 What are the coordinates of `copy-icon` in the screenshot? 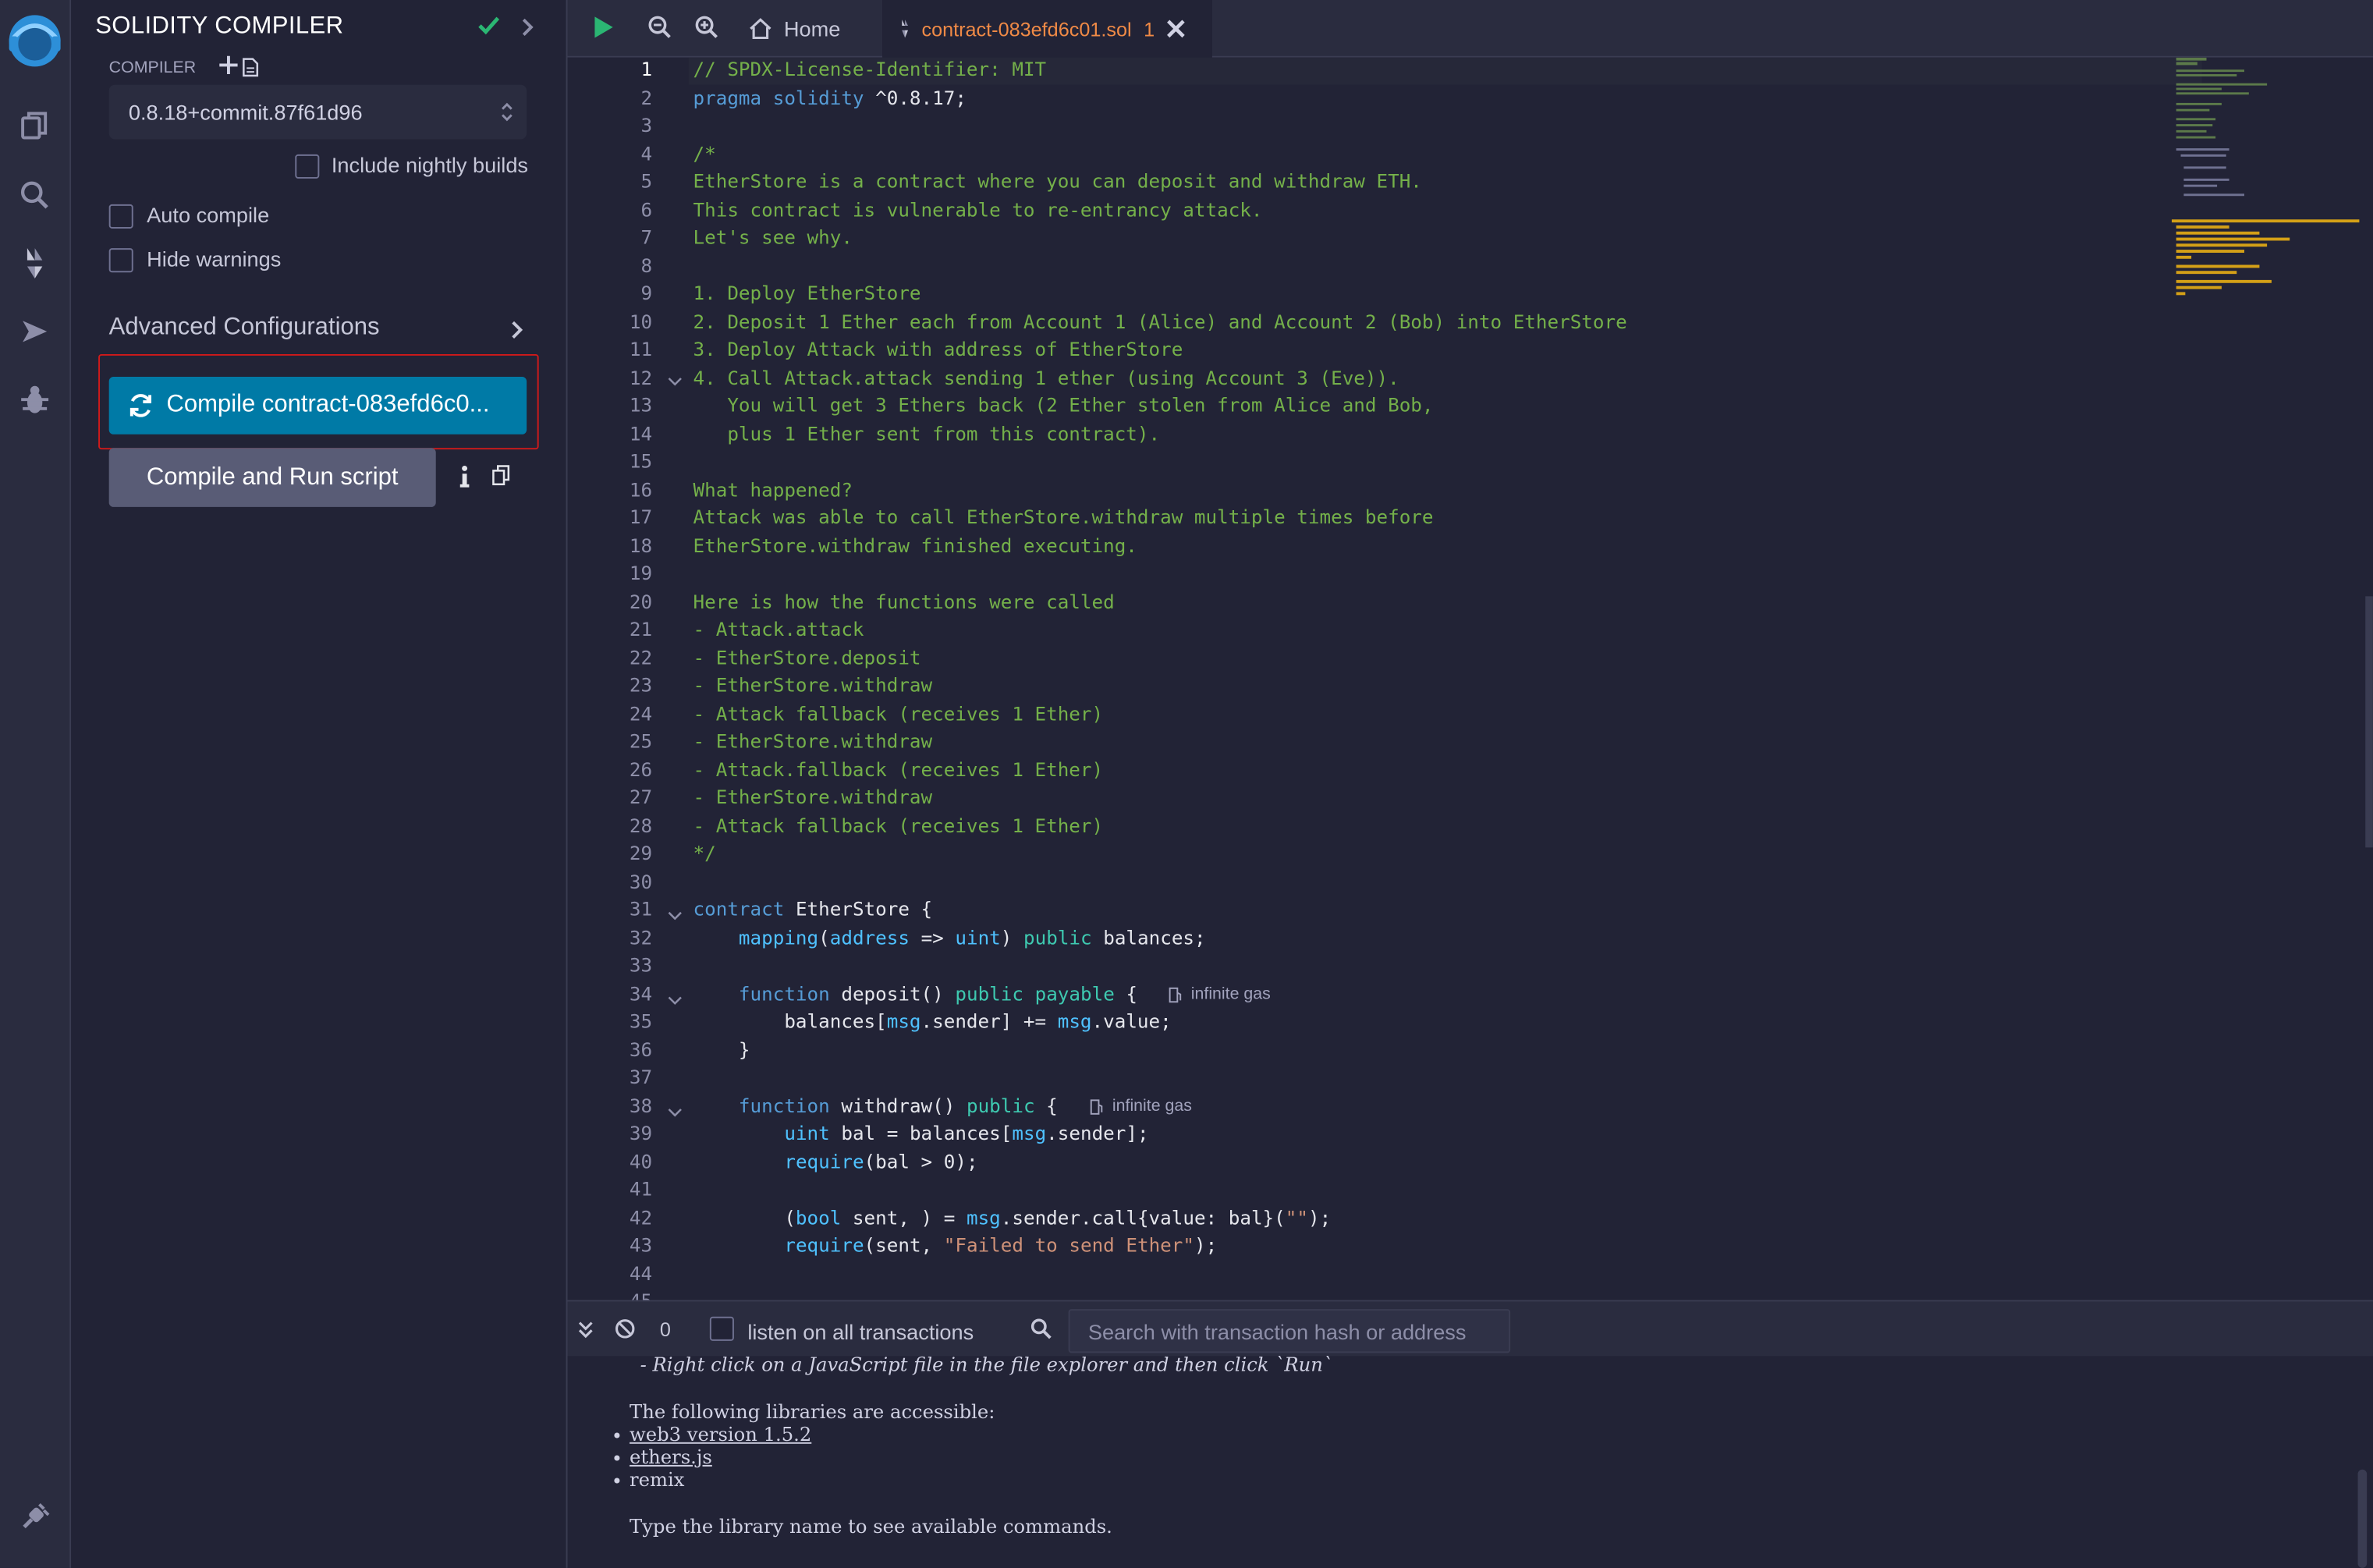 It's located at (501, 479).